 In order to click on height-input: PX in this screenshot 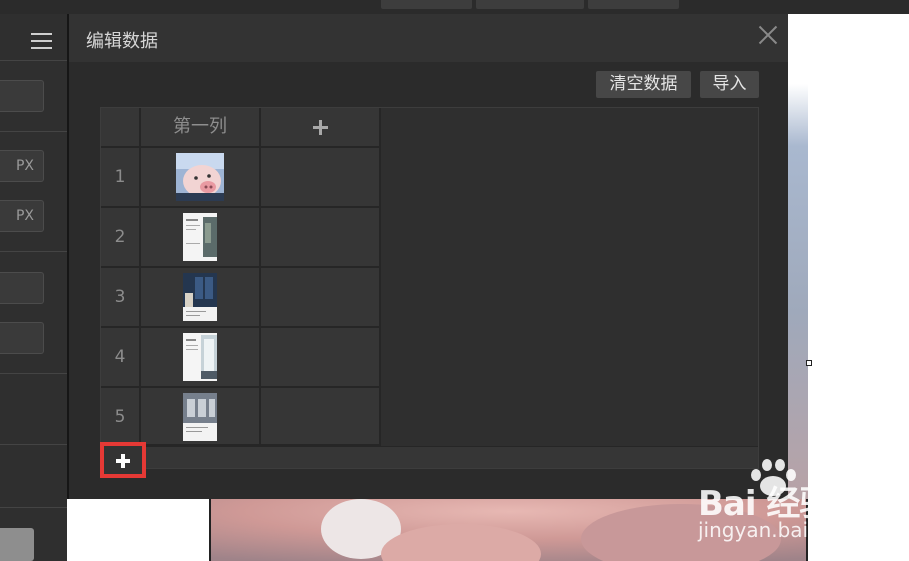, I will do `click(22, 216)`.